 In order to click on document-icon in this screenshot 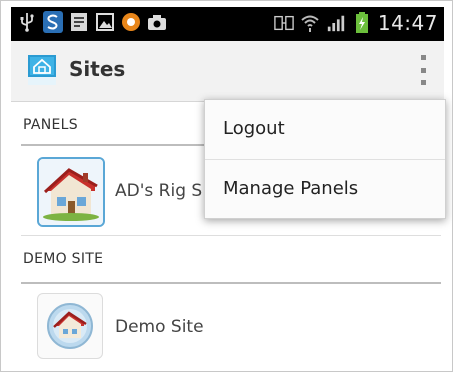, I will do `click(79, 22)`.